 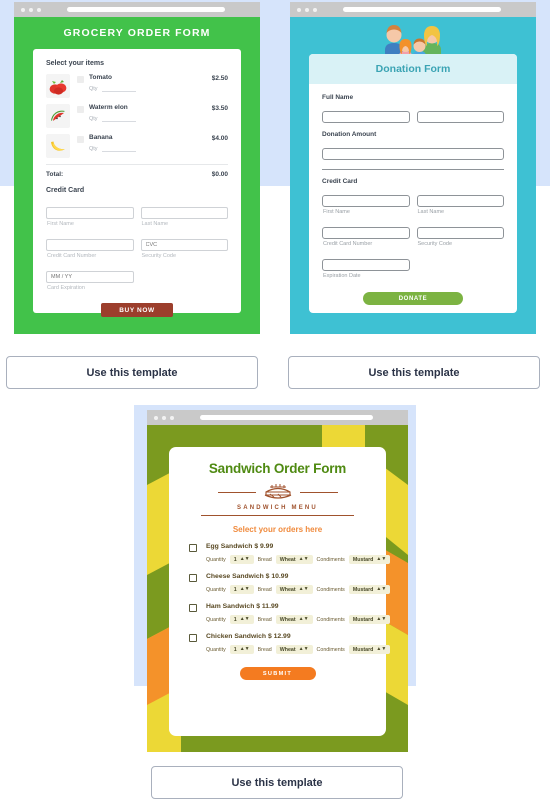 What do you see at coordinates (277, 782) in the screenshot?
I see `use-template-button-sandwich: Use this template` at bounding box center [277, 782].